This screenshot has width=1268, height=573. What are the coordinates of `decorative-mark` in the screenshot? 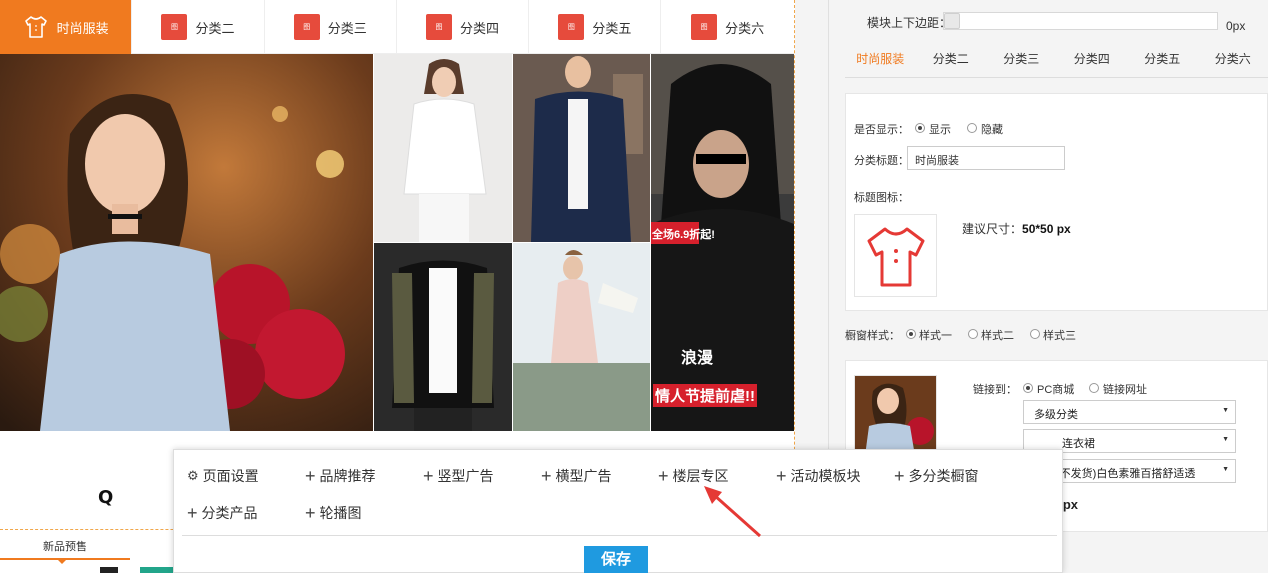 It's located at (109, 570).